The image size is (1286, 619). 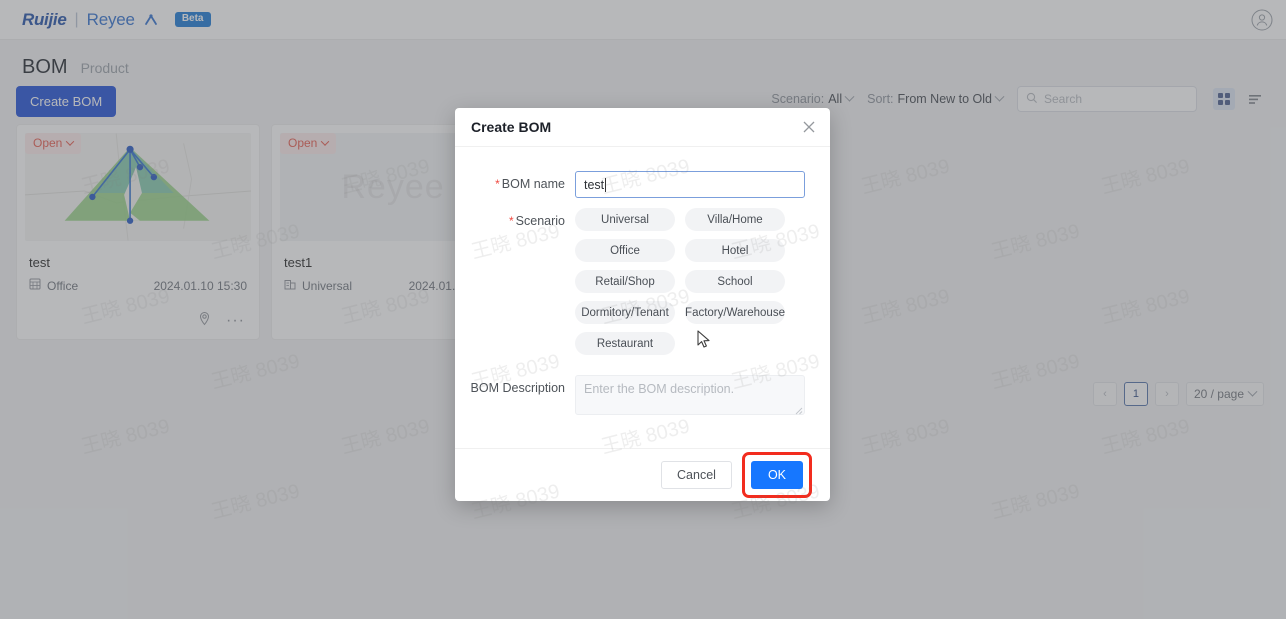 I want to click on scenario-label: Scenario, so click(x=540, y=221).